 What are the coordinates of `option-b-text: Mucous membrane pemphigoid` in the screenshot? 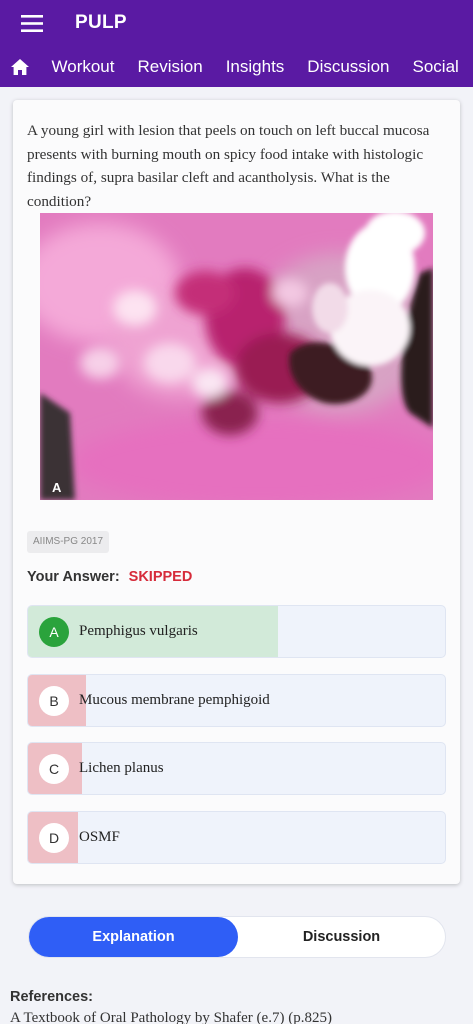 It's located at (174, 700).